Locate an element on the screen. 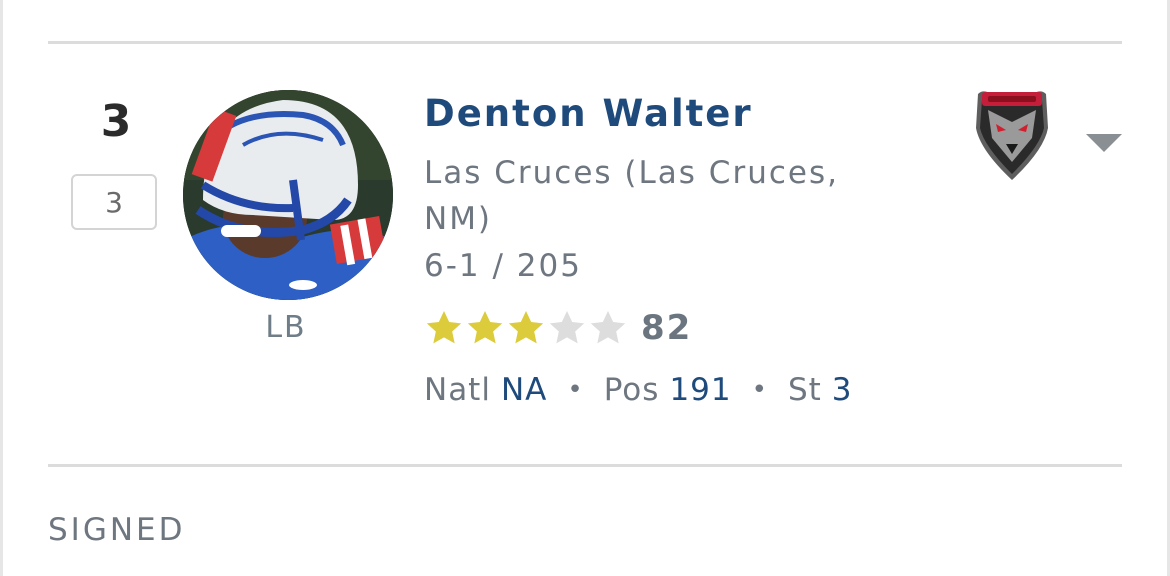 The height and width of the screenshot is (576, 1170). team-logo is located at coordinates (1012, 135).